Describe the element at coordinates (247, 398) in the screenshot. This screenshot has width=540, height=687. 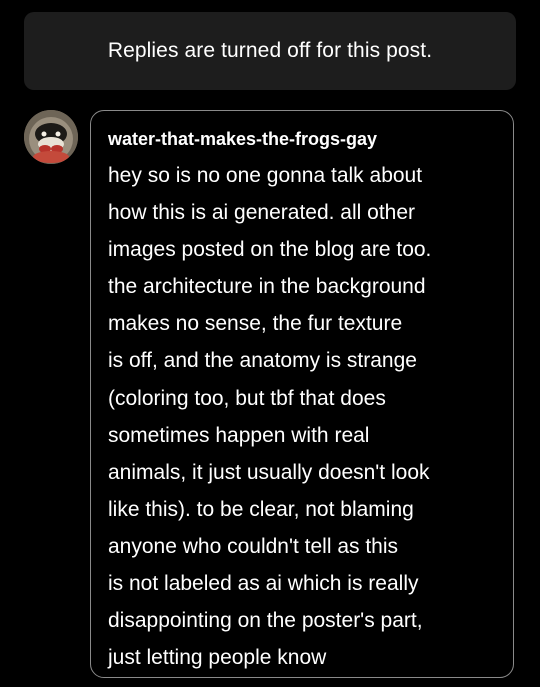
I see `reply-line: (coloring too, but tbf that does` at that location.